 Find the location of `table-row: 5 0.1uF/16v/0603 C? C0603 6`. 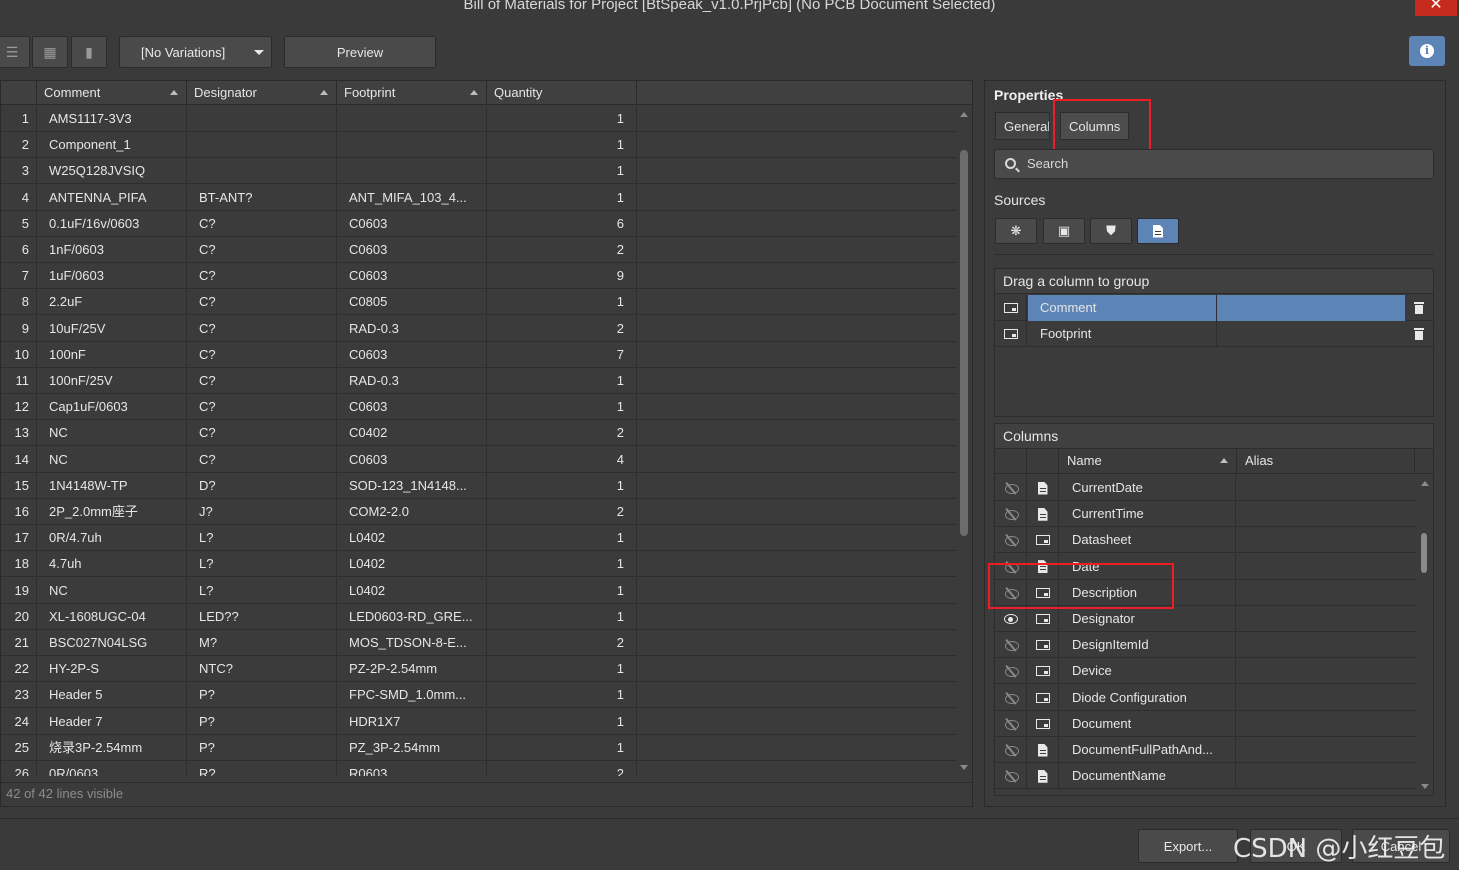

table-row: 5 0.1uF/16v/0603 C? C0603 6 is located at coordinates (478, 223).